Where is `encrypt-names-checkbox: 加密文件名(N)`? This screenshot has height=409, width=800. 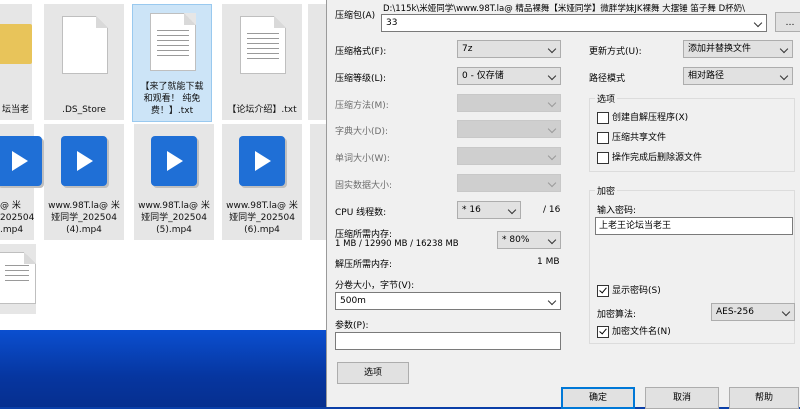
encrypt-names-checkbox: 加密文件名(N) is located at coordinates (634, 332).